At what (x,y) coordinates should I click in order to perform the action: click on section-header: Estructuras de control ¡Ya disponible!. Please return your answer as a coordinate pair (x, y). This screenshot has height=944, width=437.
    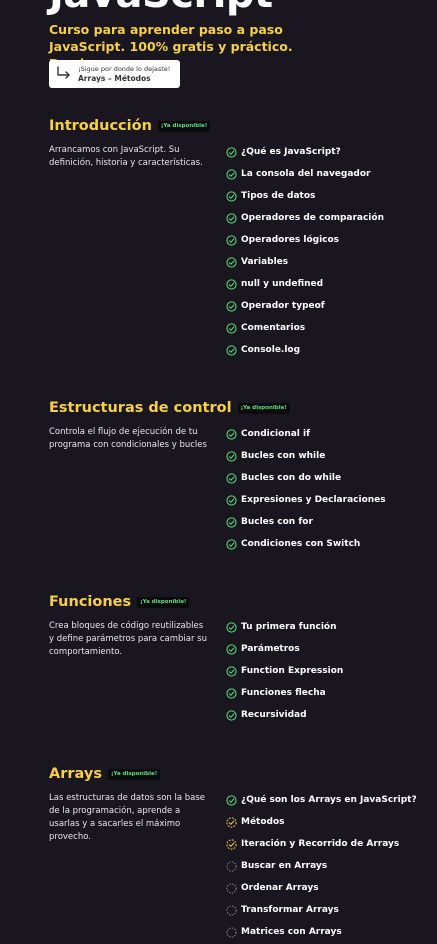
    Looking at the image, I should click on (169, 408).